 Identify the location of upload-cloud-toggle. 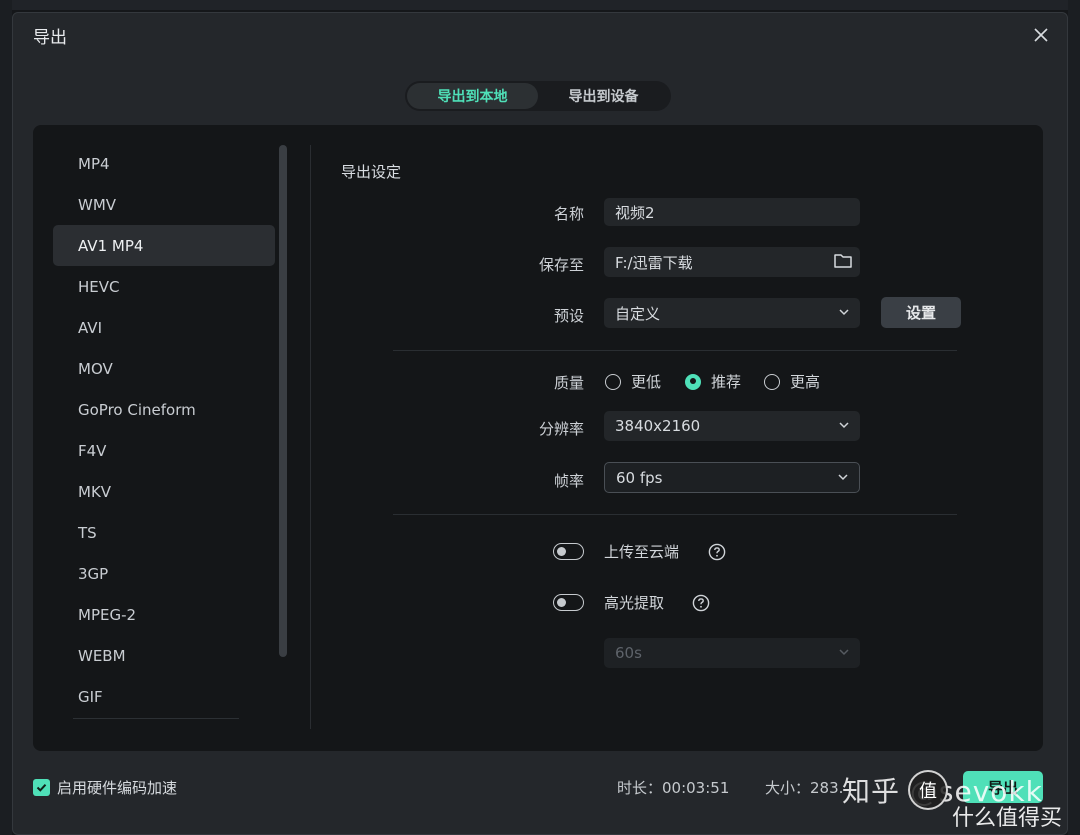
(568, 551).